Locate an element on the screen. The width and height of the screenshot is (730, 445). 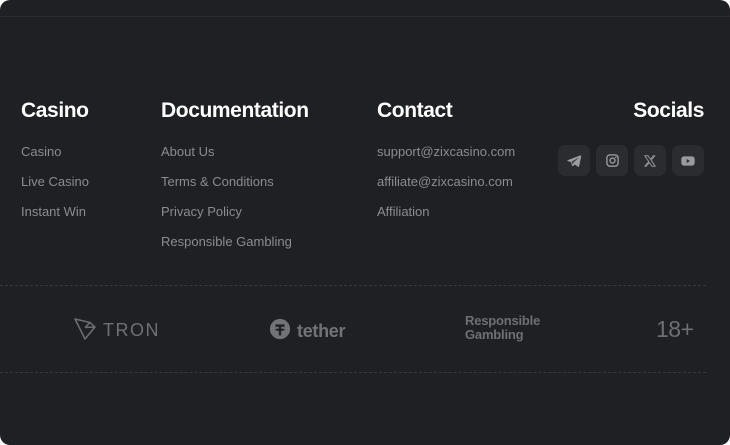
tether-wordmark: tether is located at coordinates (321, 331).